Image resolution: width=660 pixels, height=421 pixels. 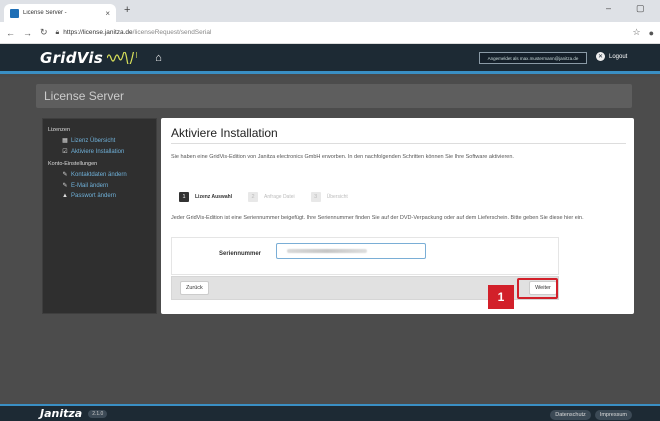 I want to click on sidebar-item-email: ✎ E-Mail ändern, so click(x=99, y=186).